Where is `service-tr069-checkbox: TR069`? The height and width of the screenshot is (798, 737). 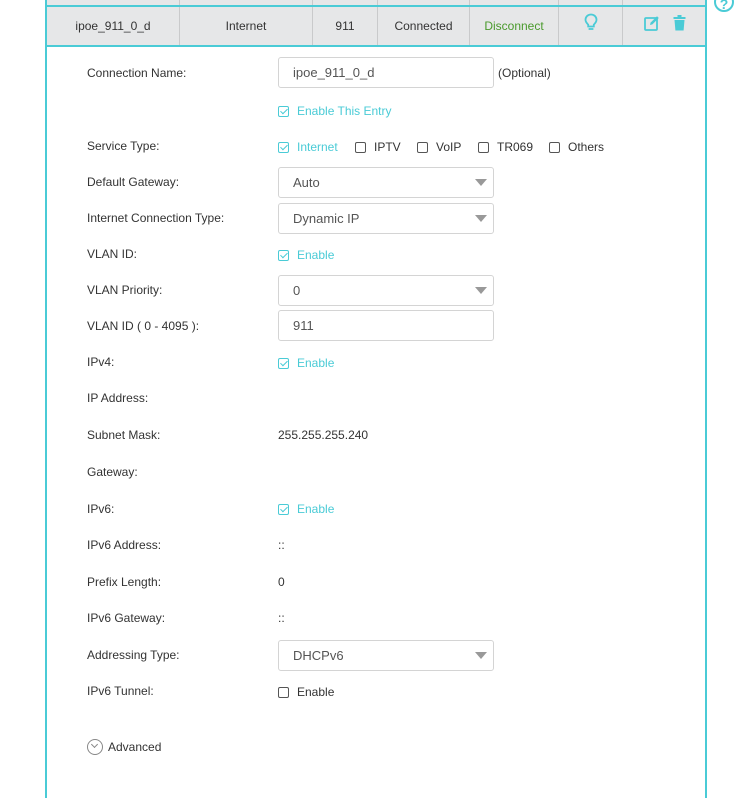
service-tr069-checkbox: TR069 is located at coordinates (505, 147).